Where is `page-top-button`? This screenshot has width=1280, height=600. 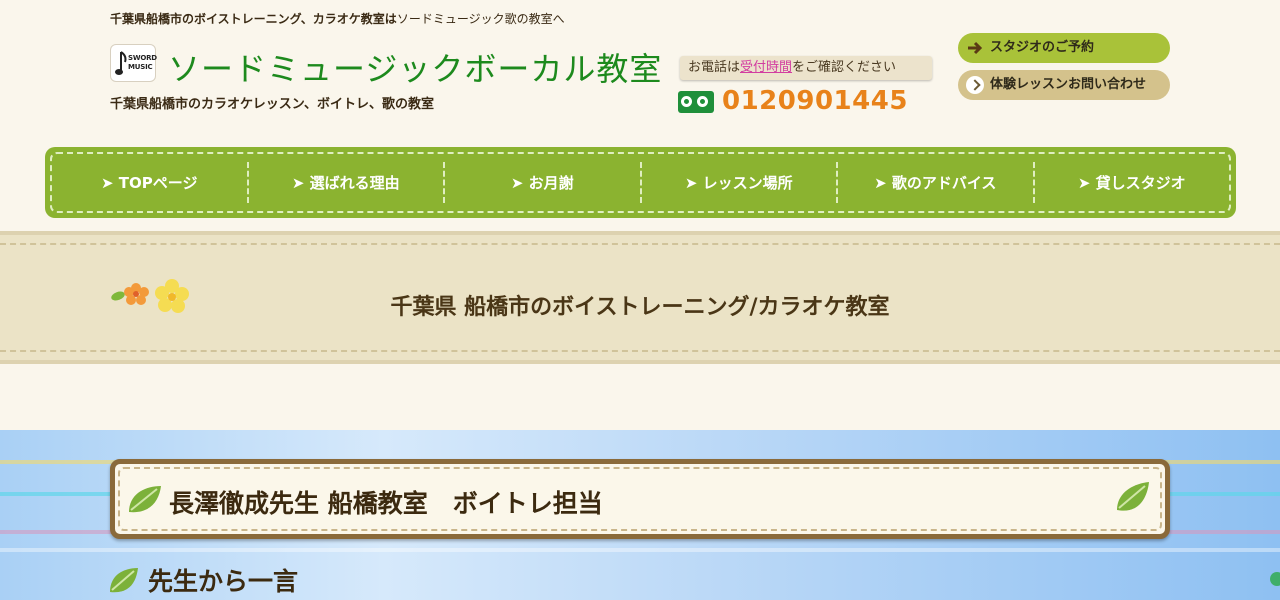 page-top-button is located at coordinates (1275, 579).